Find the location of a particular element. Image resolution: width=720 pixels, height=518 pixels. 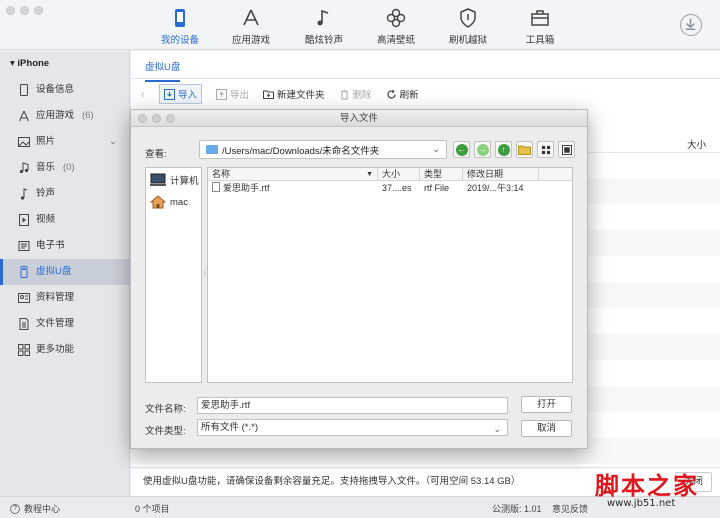

look-in-select: /Users/mac/Downloads/未命名文件夹 ⌄ is located at coordinates (323, 149).